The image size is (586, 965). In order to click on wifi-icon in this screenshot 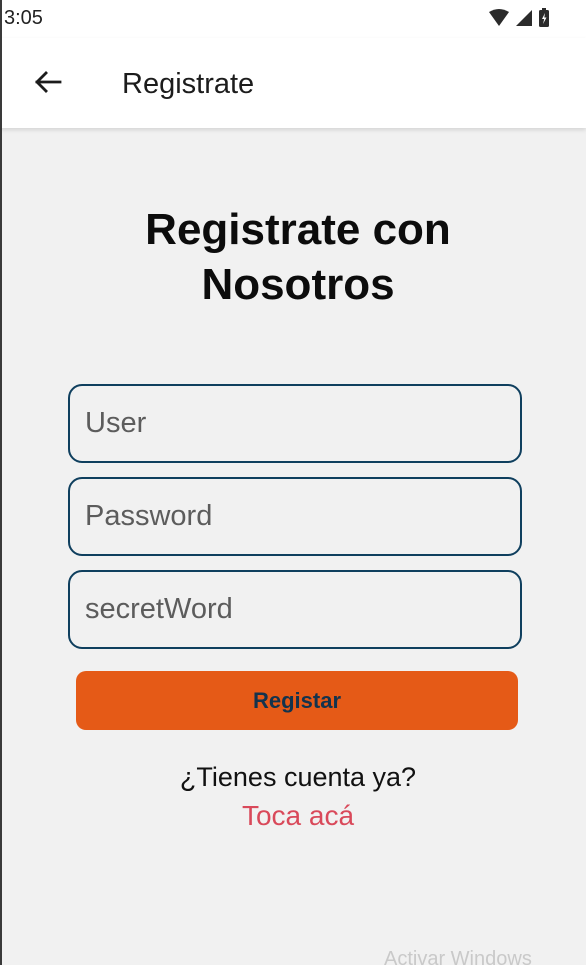, I will do `click(499, 18)`.